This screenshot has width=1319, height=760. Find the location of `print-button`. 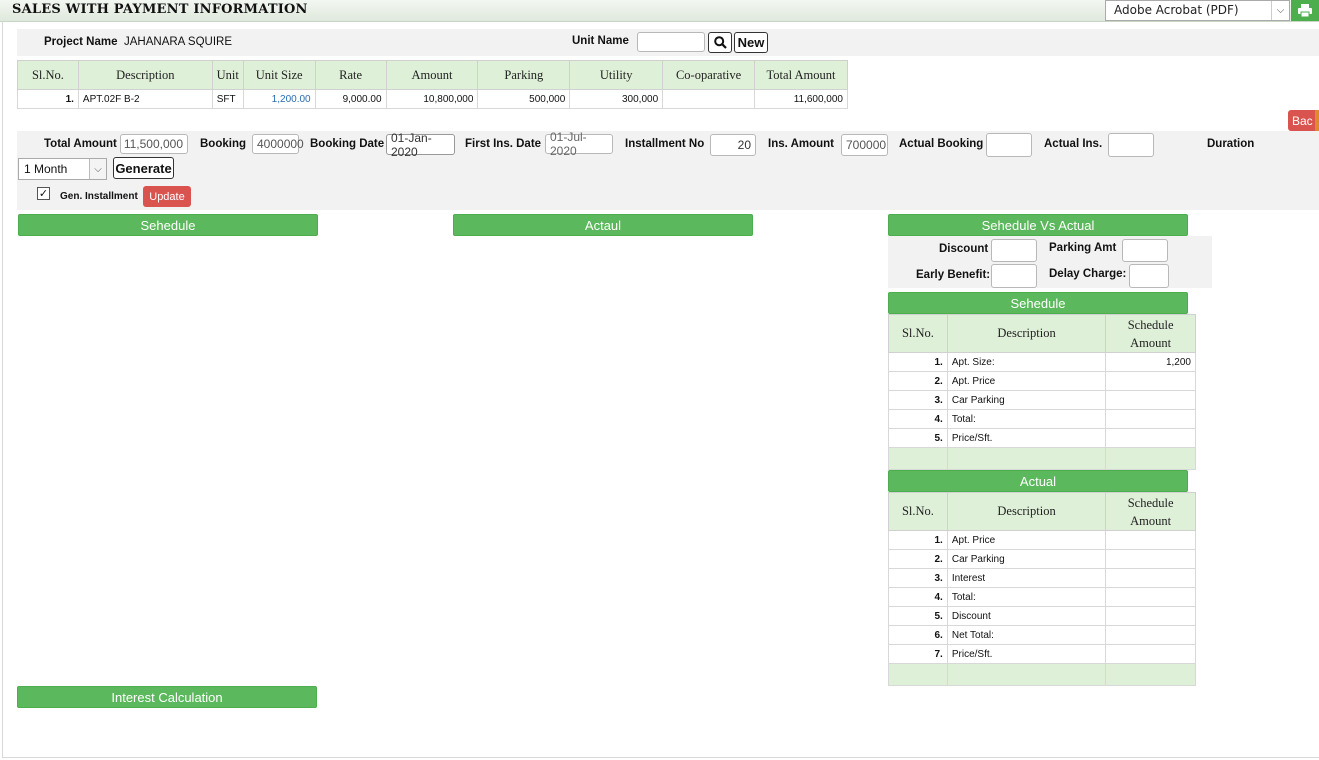

print-button is located at coordinates (1305, 10).